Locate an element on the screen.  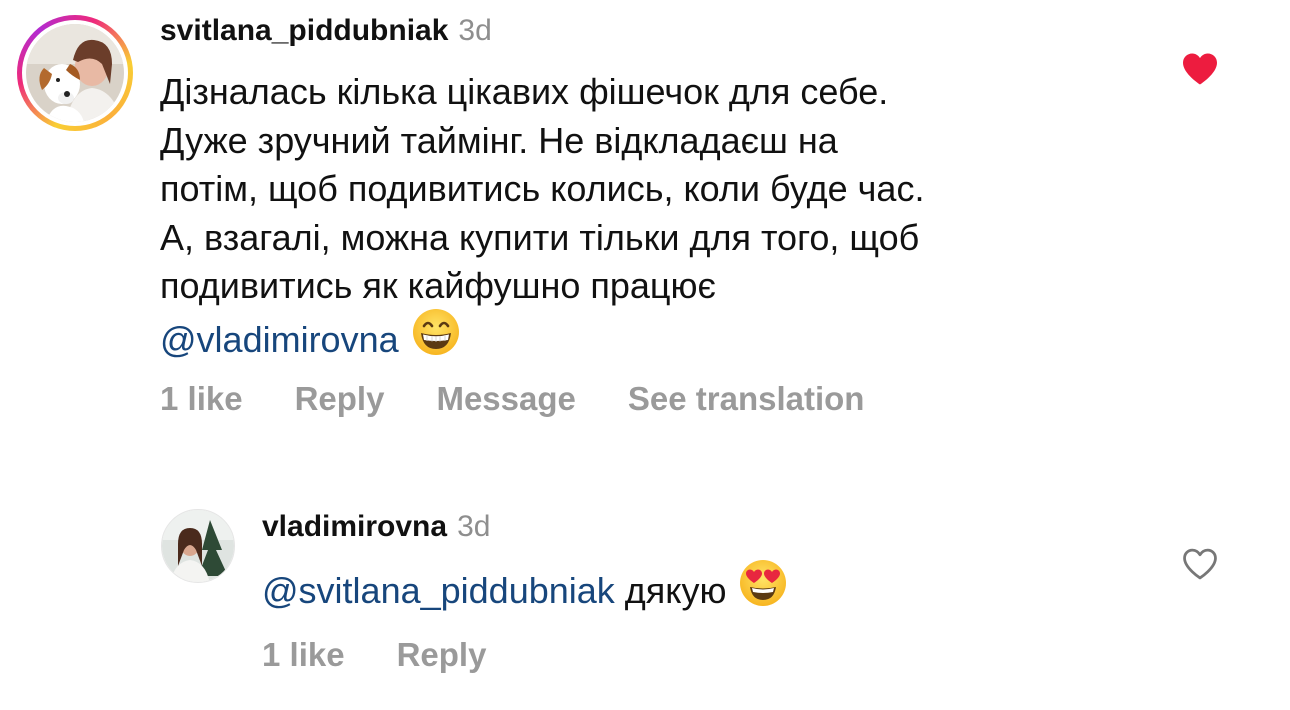
comment-header: svitlana_piddubniak 3d is located at coordinates (326, 31).